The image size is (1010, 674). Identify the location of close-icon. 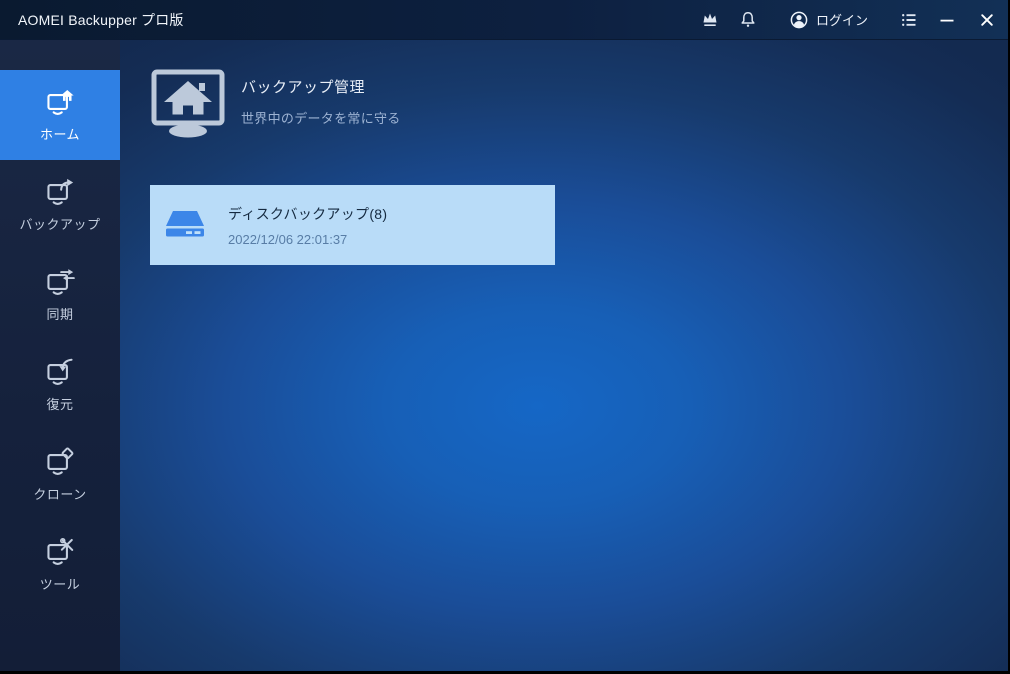
(987, 20).